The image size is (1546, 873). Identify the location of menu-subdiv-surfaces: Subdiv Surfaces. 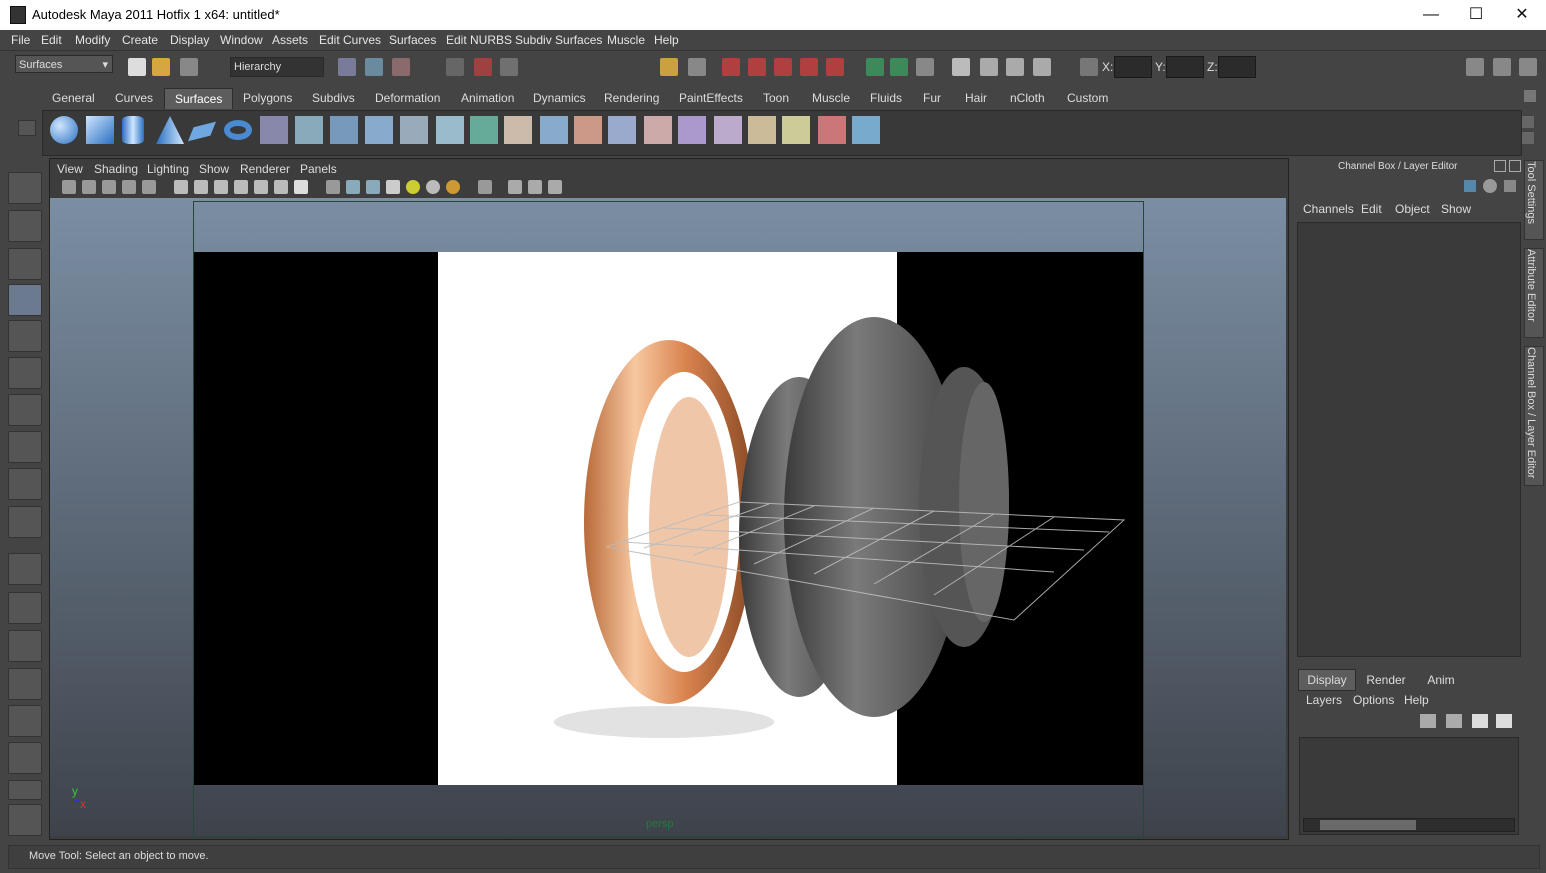
(558, 40).